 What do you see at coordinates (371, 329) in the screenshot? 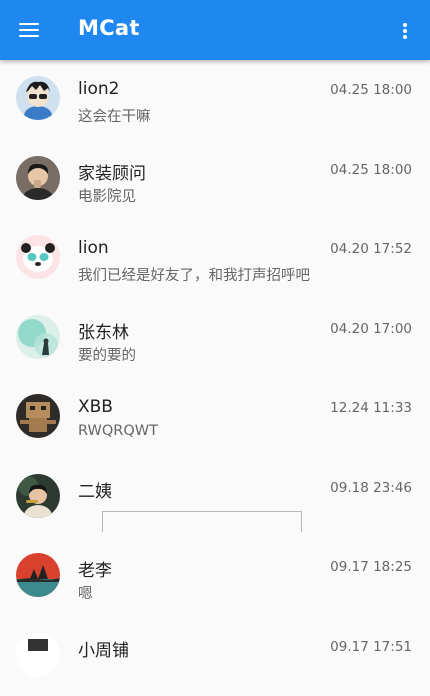
I see `timestamp: 04.20 17:00` at bounding box center [371, 329].